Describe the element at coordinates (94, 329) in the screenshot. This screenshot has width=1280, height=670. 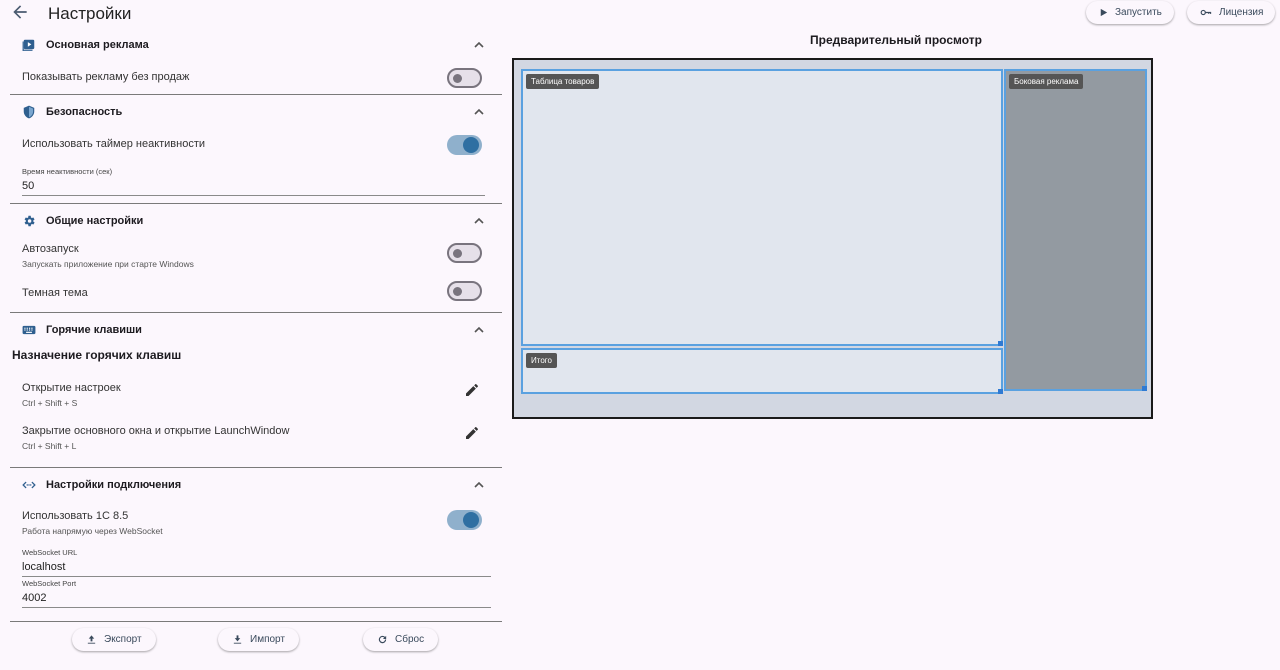
I see `section-title-hotkeys: Горячие клавиши` at that location.